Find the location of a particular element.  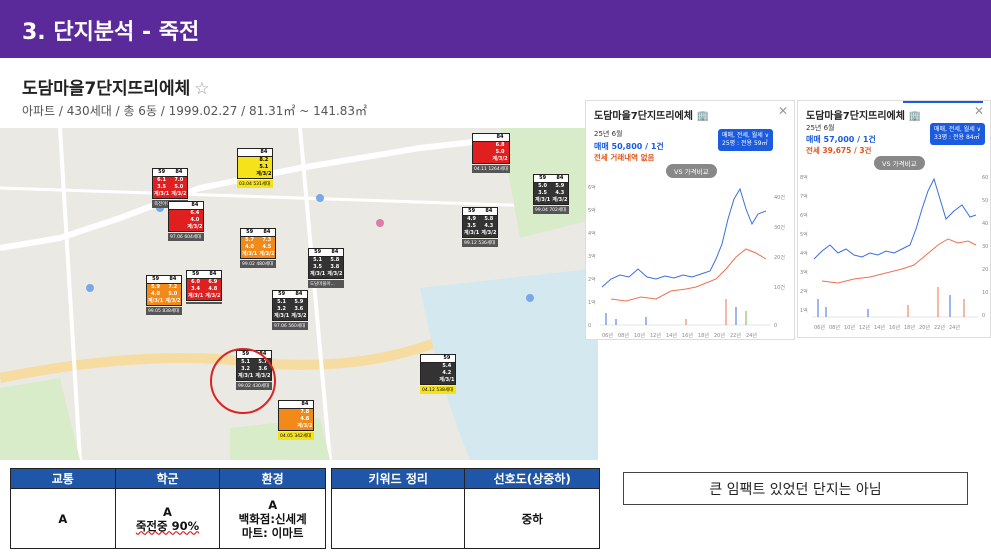

marker-jeonse: 4.3 is located at coordinates (560, 193).